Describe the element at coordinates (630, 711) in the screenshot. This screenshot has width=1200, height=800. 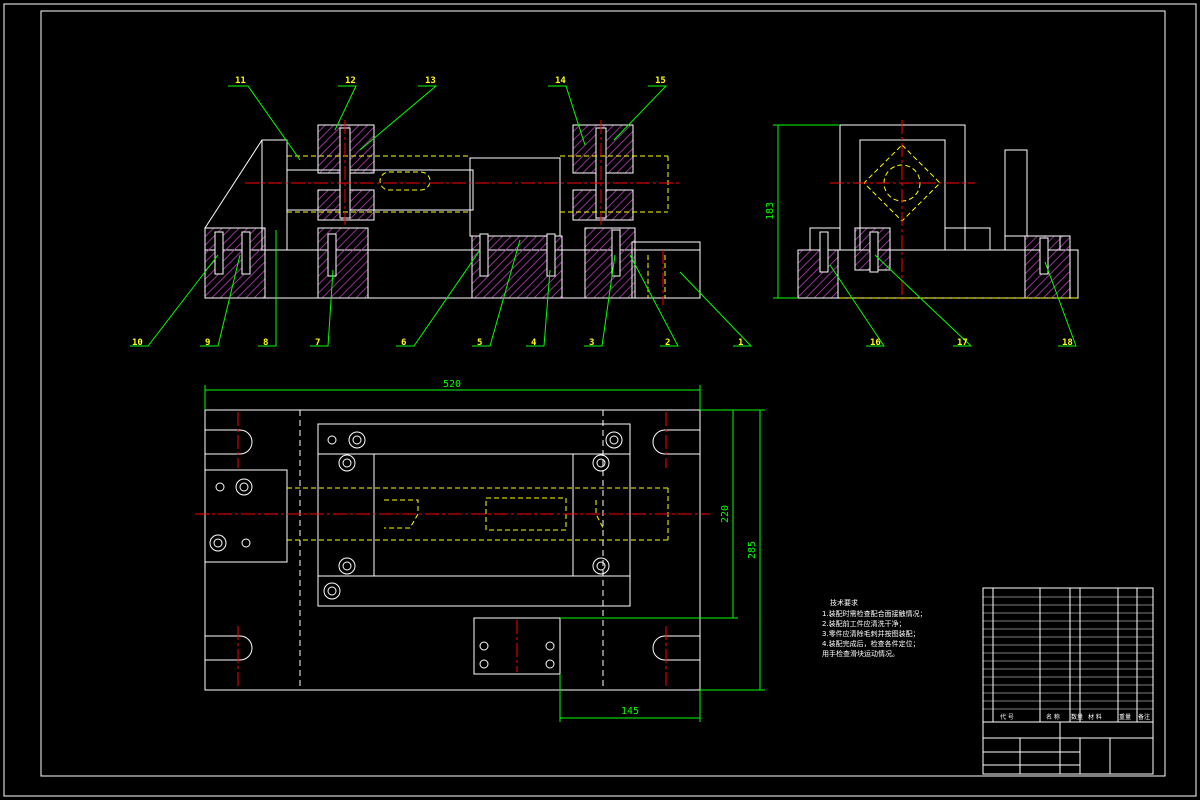
I see `dim-offset-bottom: 145` at that location.